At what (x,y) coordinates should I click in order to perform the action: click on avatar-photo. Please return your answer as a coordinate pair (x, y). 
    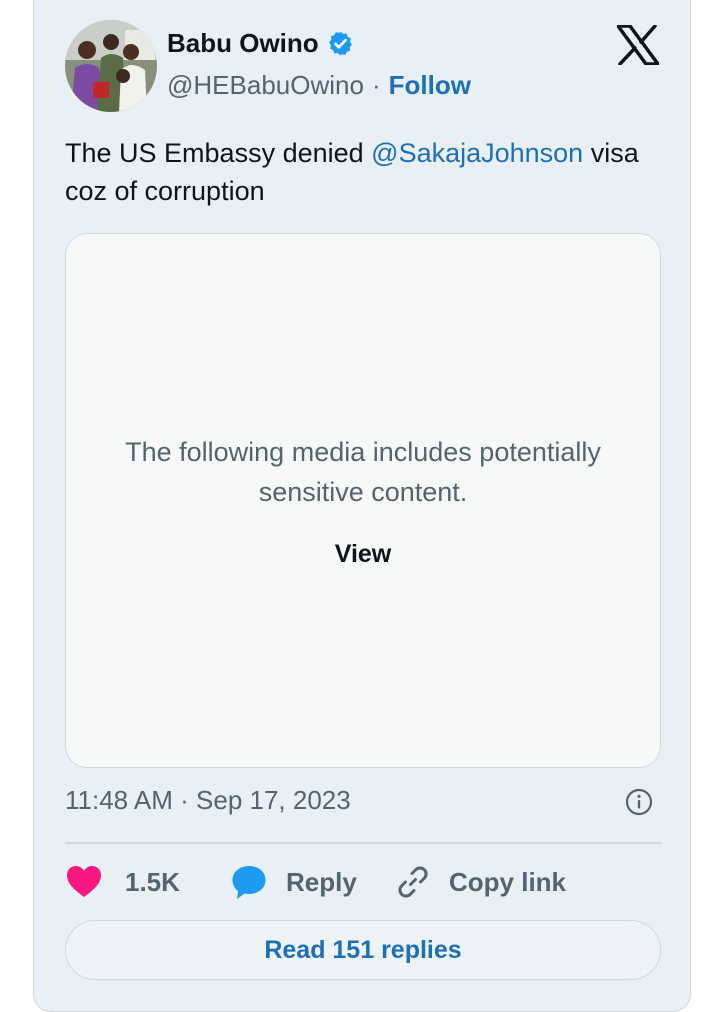
    Looking at the image, I should click on (111, 66).